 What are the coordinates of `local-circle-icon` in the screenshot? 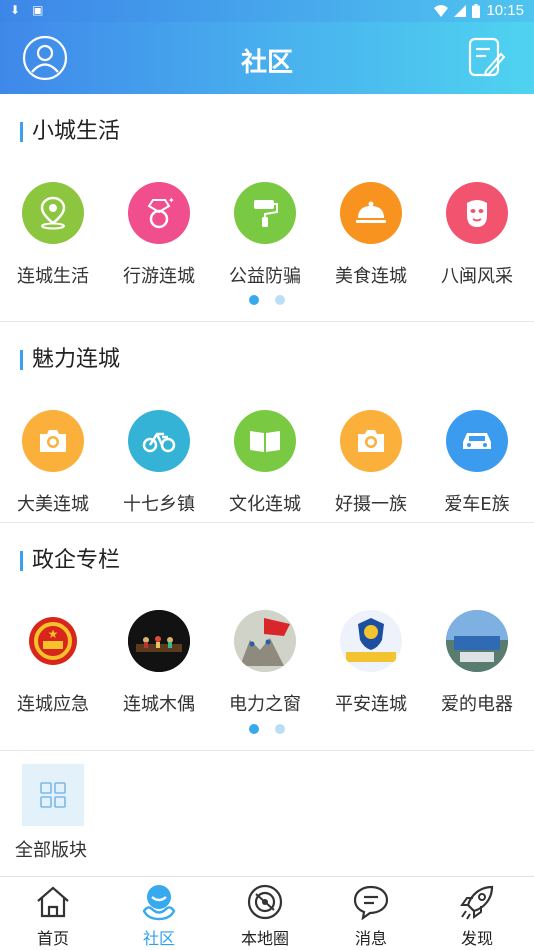 It's located at (265, 902).